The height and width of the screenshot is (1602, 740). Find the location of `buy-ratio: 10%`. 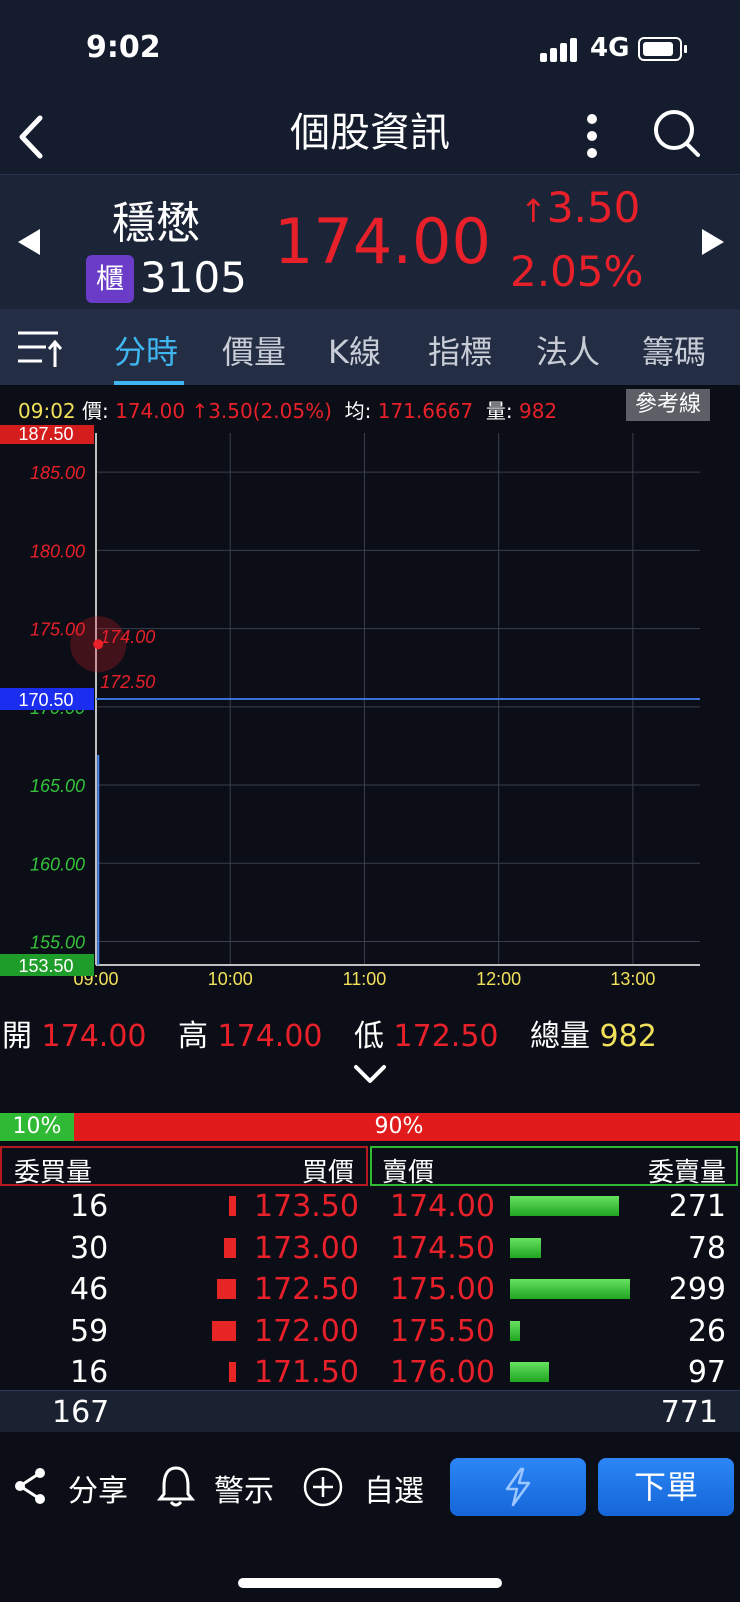

buy-ratio: 10% is located at coordinates (37, 1127).